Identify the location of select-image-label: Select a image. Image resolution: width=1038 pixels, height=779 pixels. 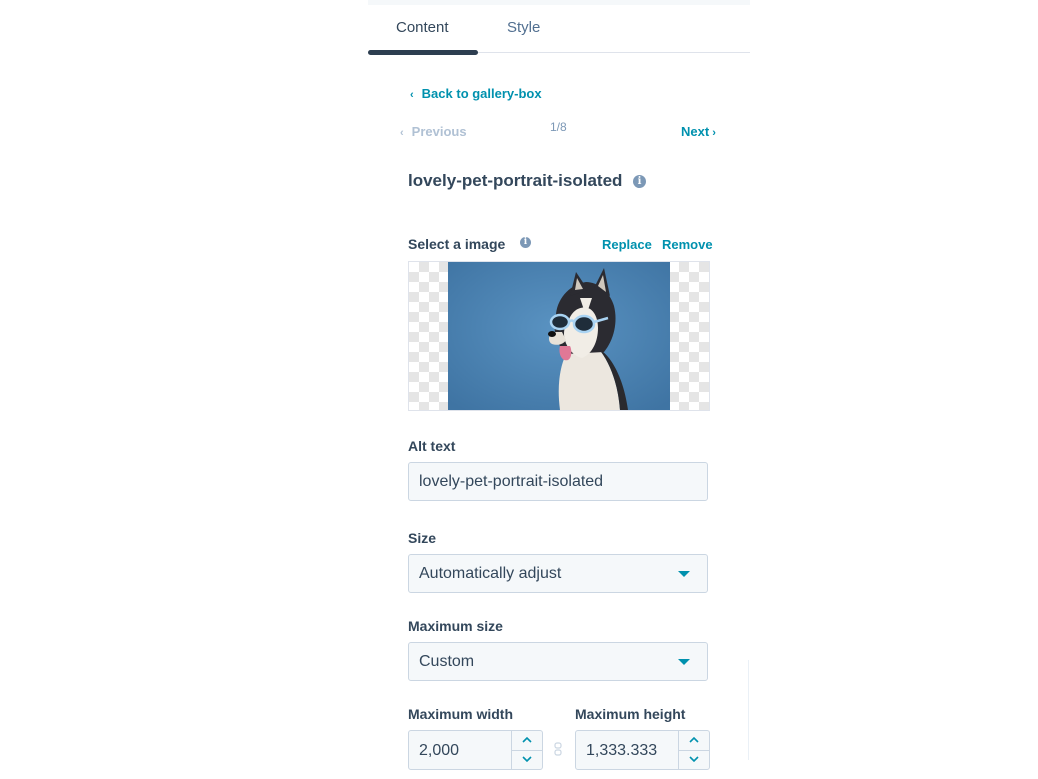
(457, 244).